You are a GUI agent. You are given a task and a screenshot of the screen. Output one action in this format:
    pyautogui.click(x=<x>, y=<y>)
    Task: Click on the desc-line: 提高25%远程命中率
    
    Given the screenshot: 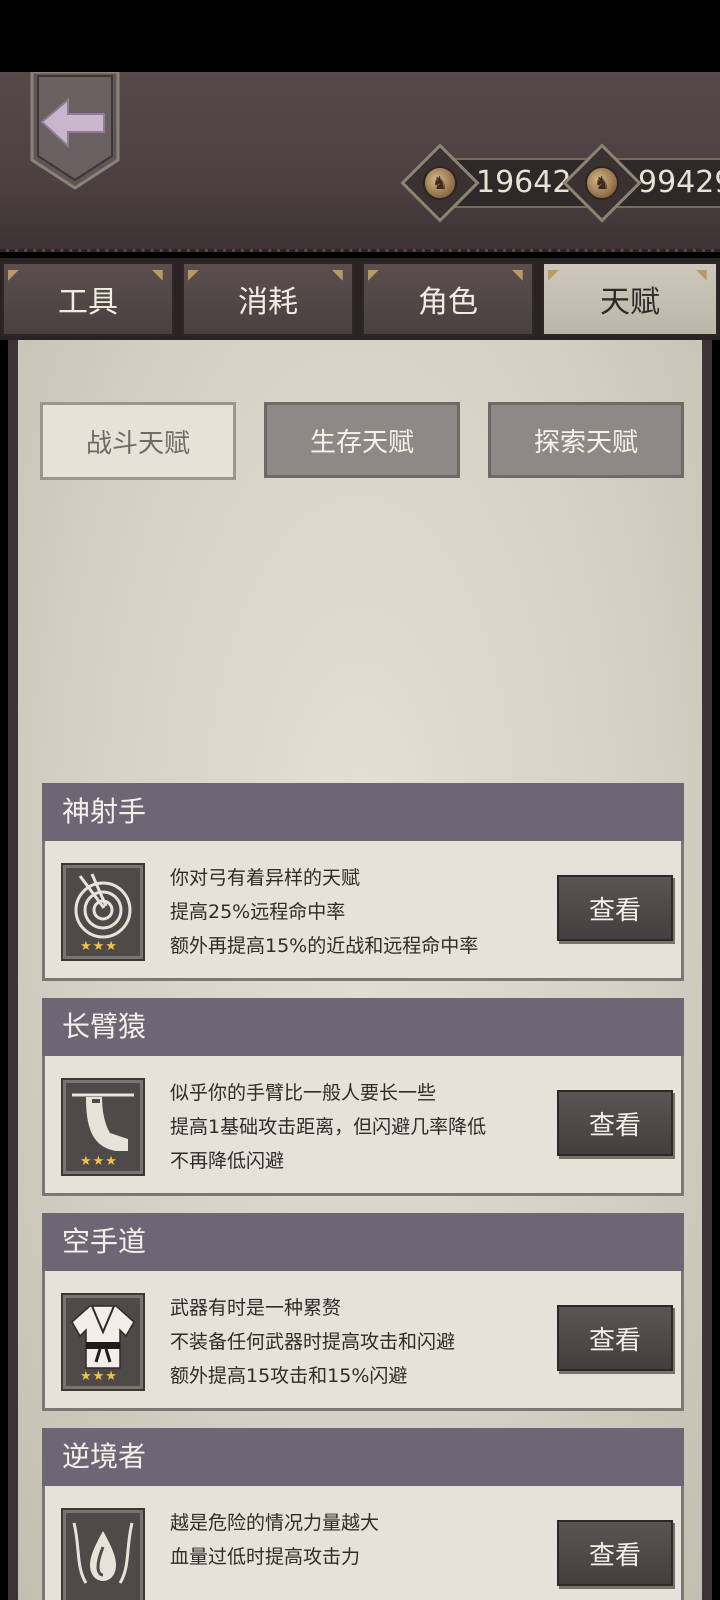 What is the action you would take?
    pyautogui.click(x=258, y=912)
    